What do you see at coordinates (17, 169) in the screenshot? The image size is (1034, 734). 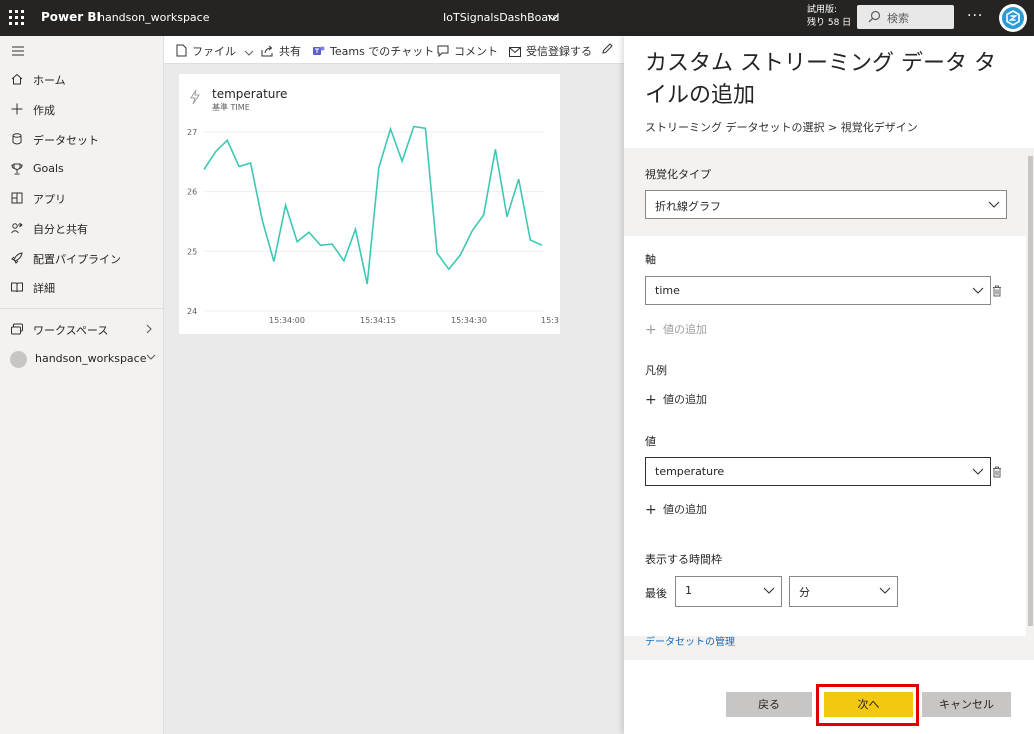 I see `trophy-icon` at bounding box center [17, 169].